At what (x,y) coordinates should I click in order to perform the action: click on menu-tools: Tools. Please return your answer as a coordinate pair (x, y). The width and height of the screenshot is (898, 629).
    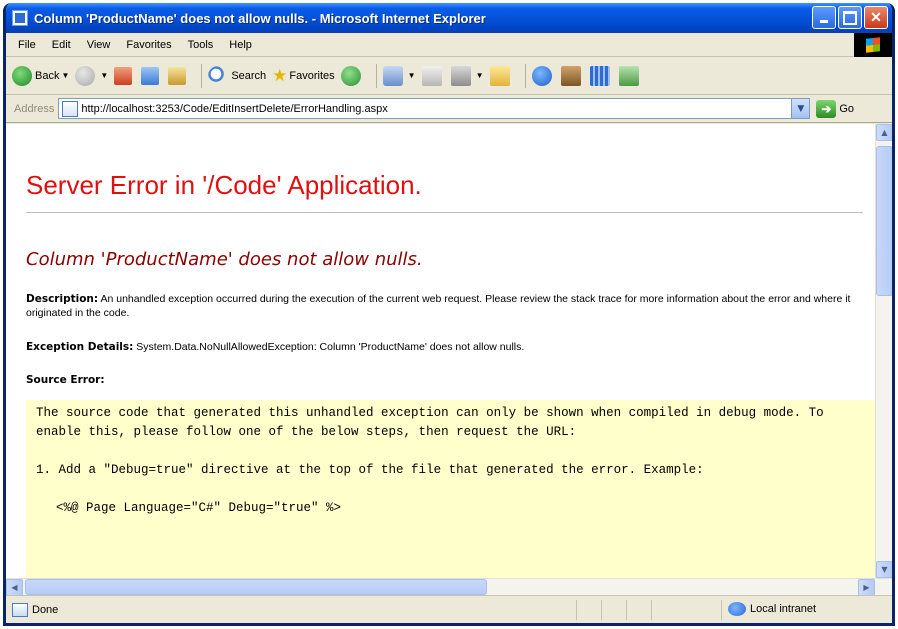
    Looking at the image, I should click on (201, 45).